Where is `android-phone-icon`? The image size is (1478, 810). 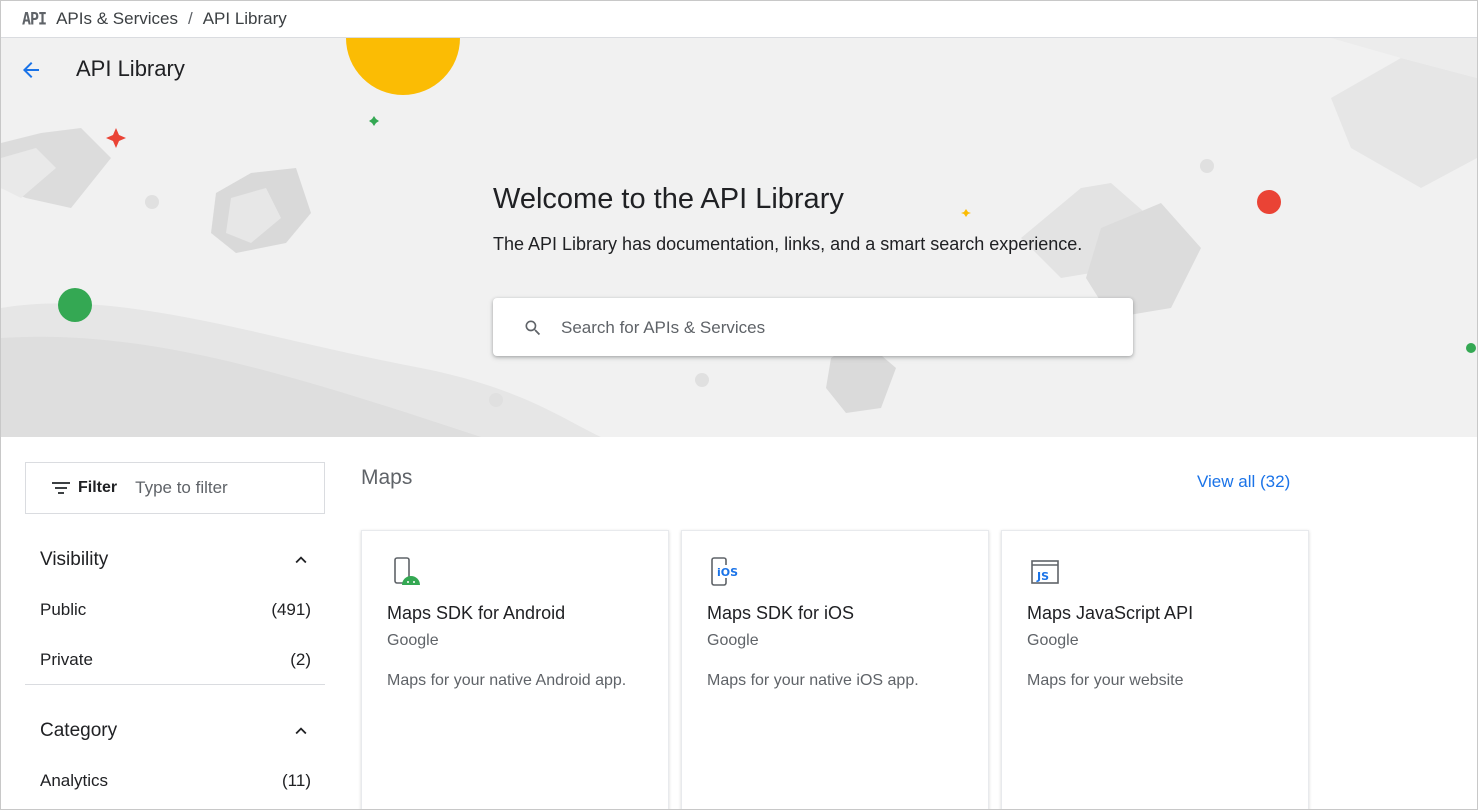 android-phone-icon is located at coordinates (407, 571).